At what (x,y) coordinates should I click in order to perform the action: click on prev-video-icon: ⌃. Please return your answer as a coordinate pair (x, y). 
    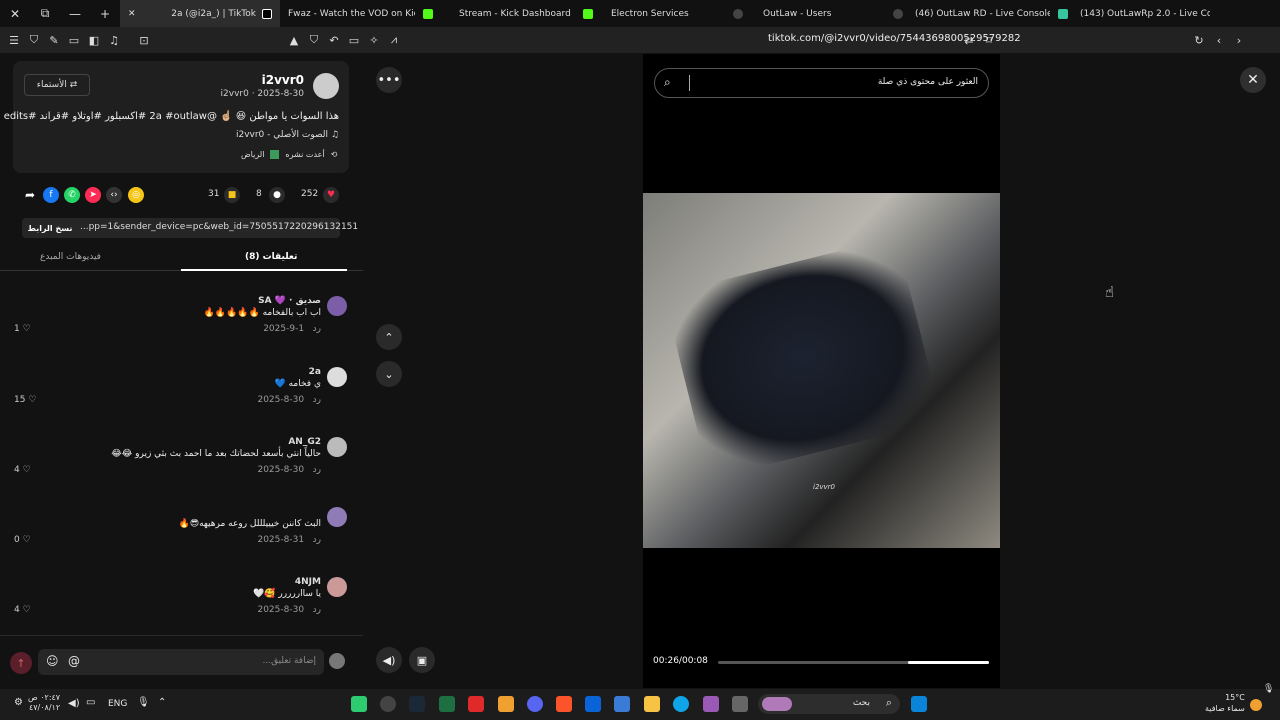
    Looking at the image, I should click on (389, 337).